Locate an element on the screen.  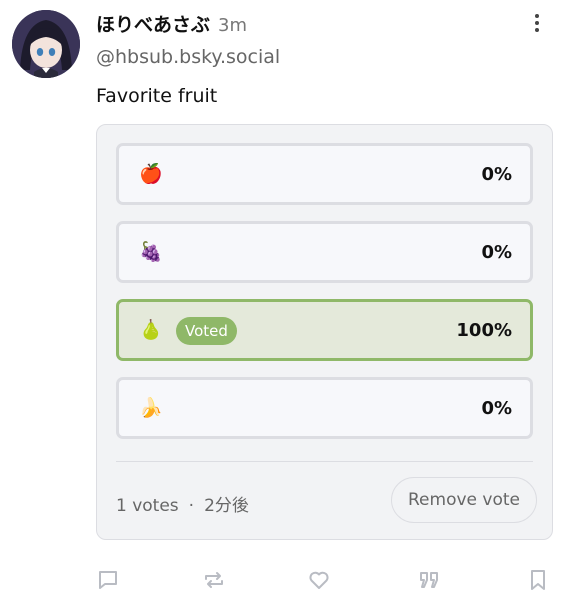
poll-option-pear: 🍐 Voted 100% is located at coordinates (324, 330).